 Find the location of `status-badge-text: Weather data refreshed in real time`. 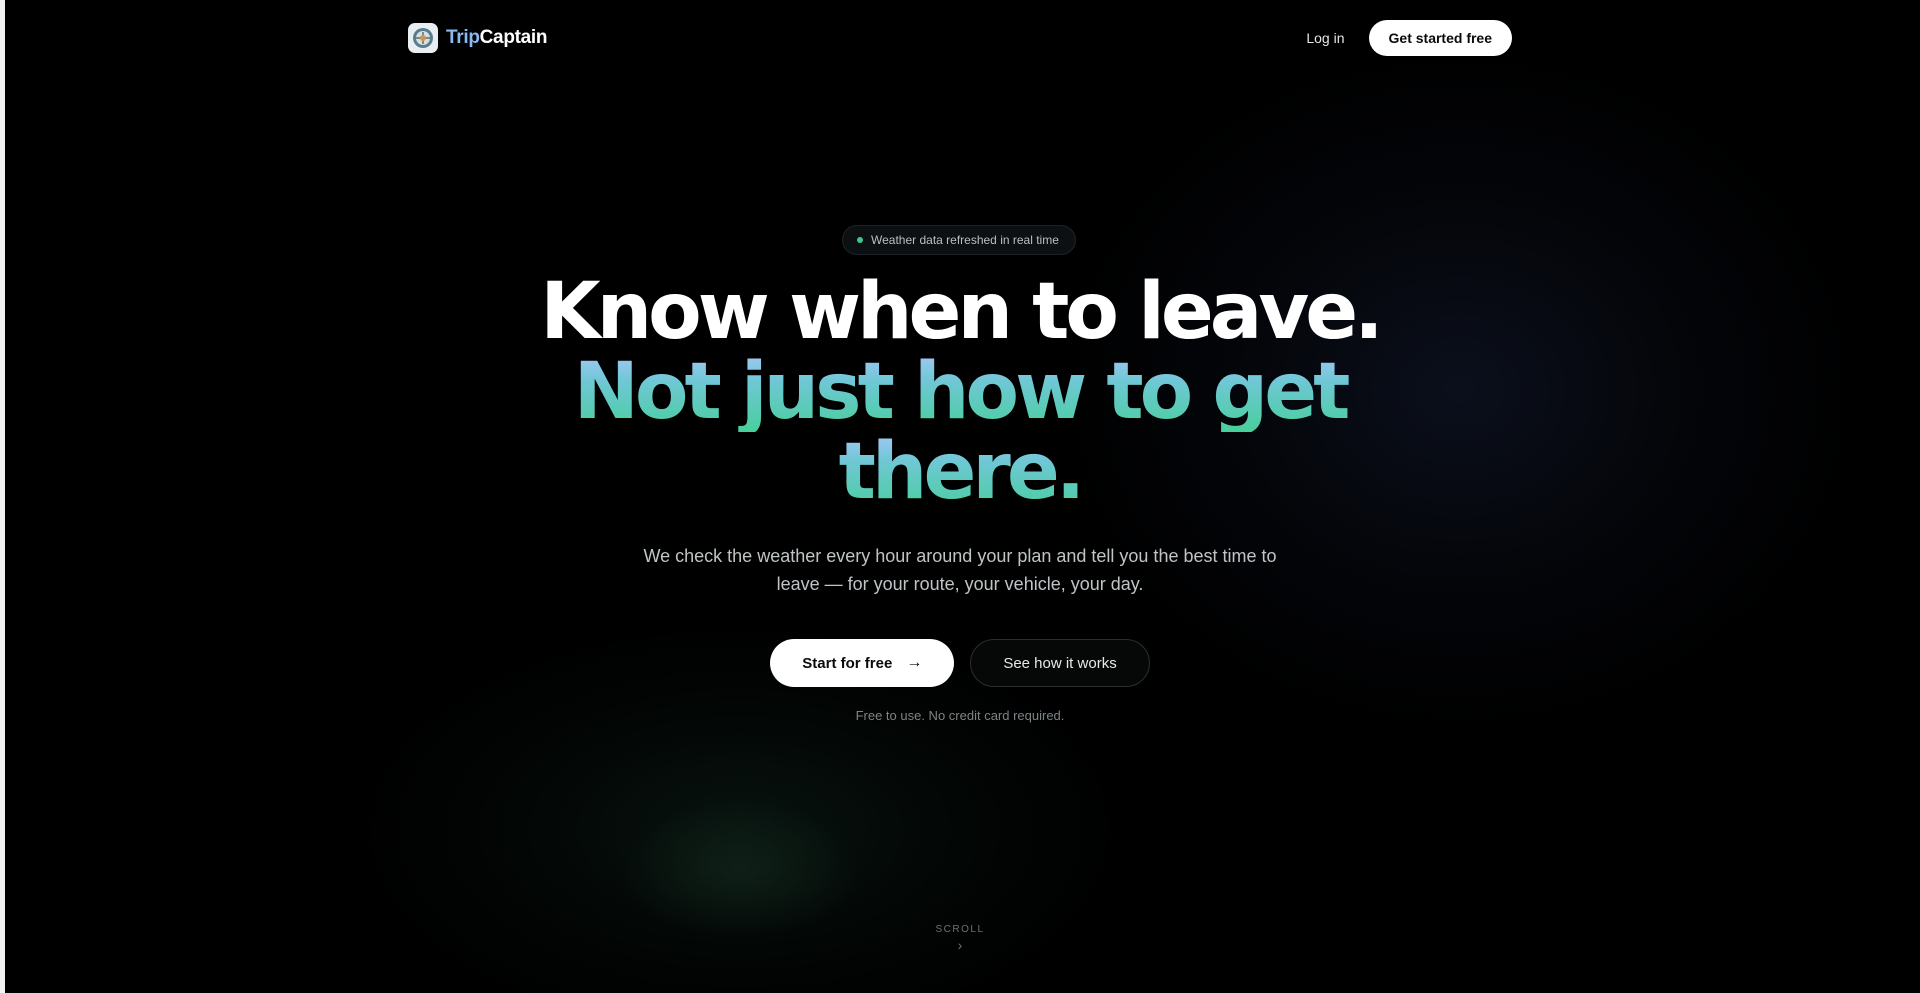

status-badge-text: Weather data refreshed in real time is located at coordinates (965, 240).